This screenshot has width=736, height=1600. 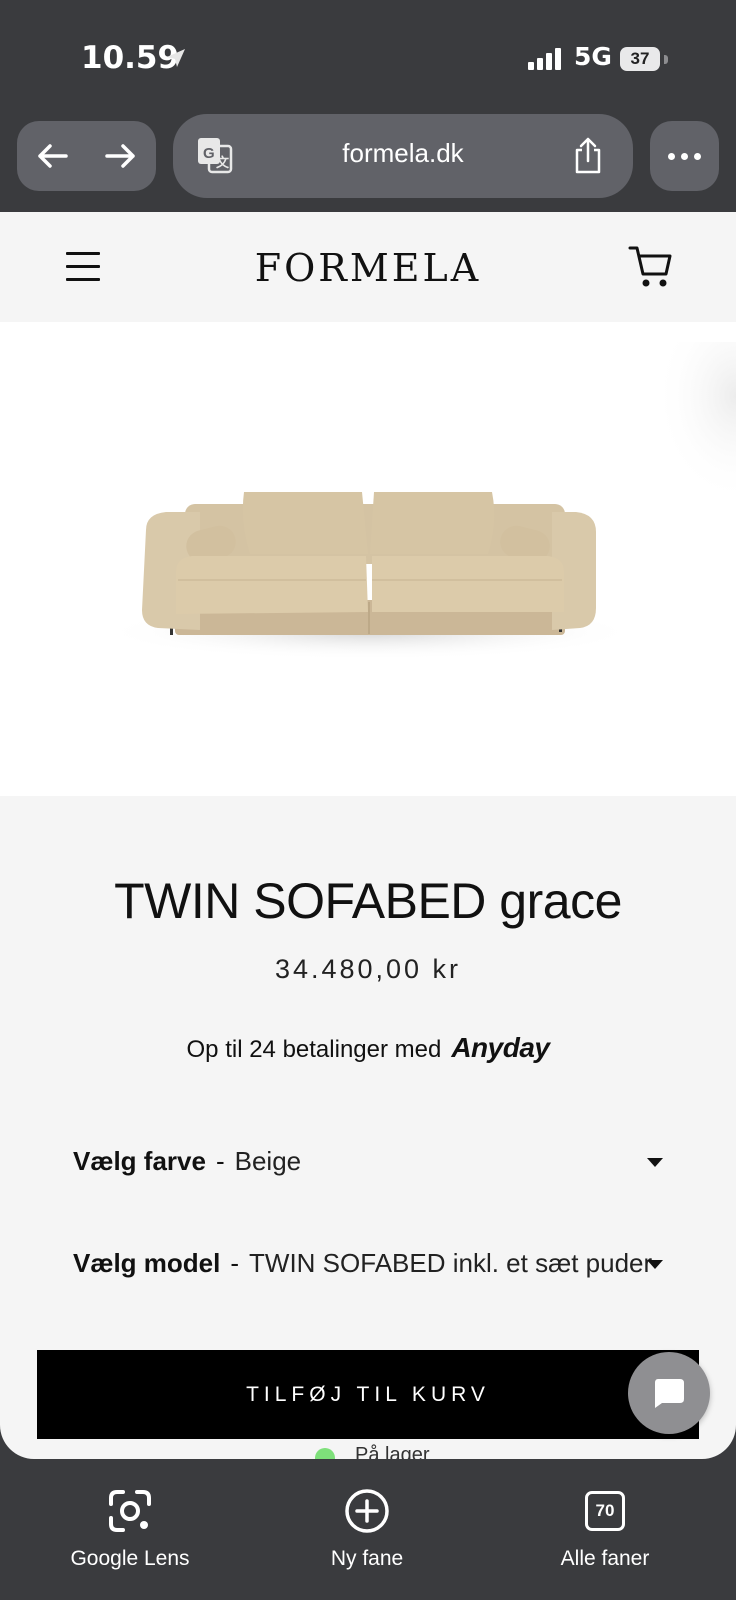 I want to click on installments-info: Op til 24 betalinger med Anyday, so click(x=368, y=1048).